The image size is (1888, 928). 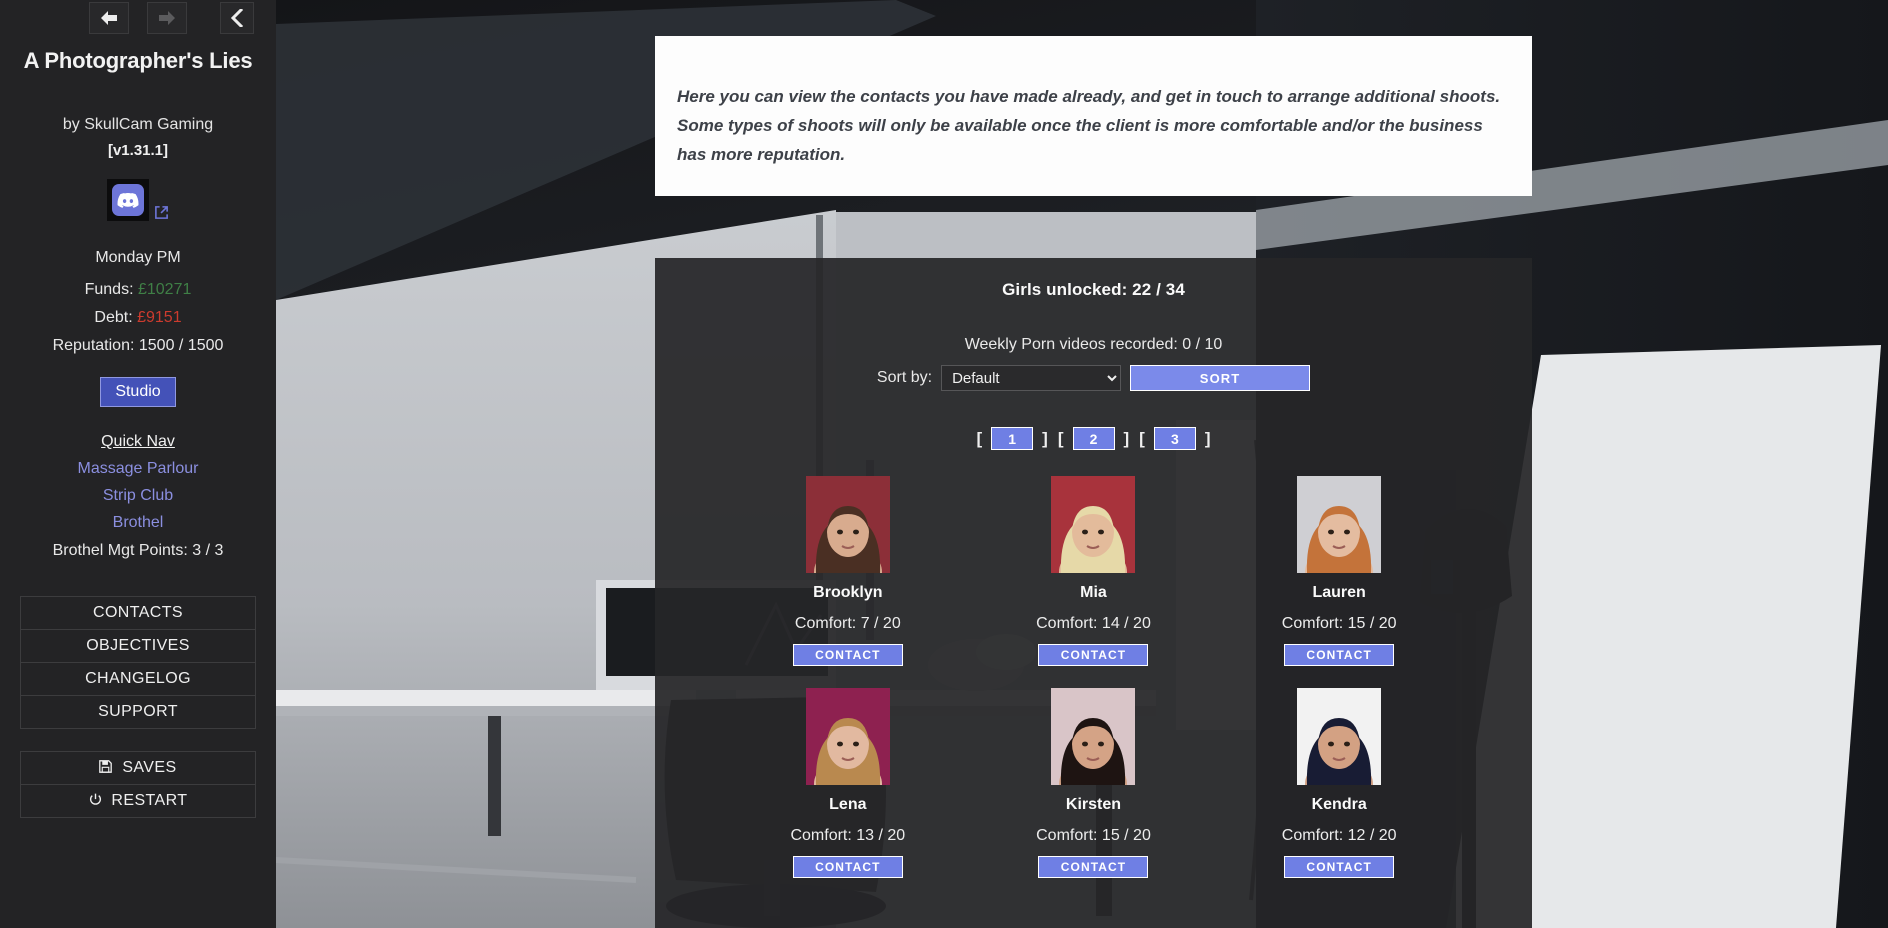 What do you see at coordinates (979, 438) in the screenshot?
I see `pagination-bracket-open-1: [` at bounding box center [979, 438].